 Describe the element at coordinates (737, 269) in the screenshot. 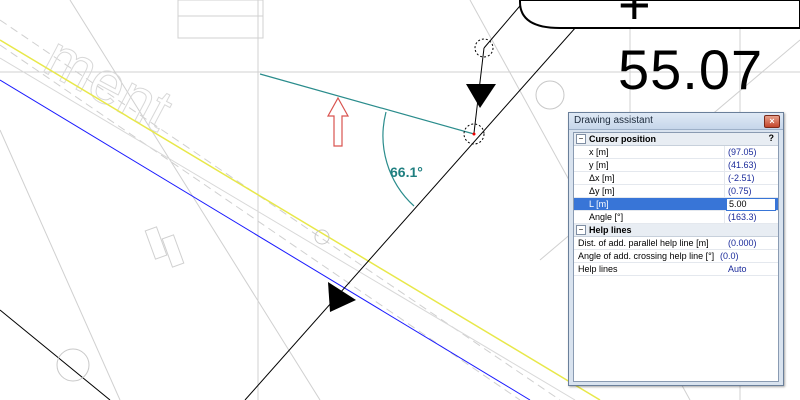

I see `property-value: Auto` at that location.